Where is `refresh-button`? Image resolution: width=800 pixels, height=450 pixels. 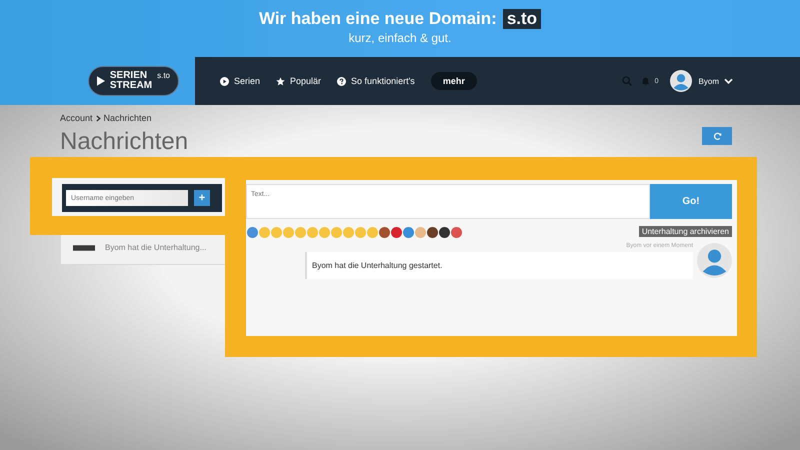
refresh-button is located at coordinates (717, 136).